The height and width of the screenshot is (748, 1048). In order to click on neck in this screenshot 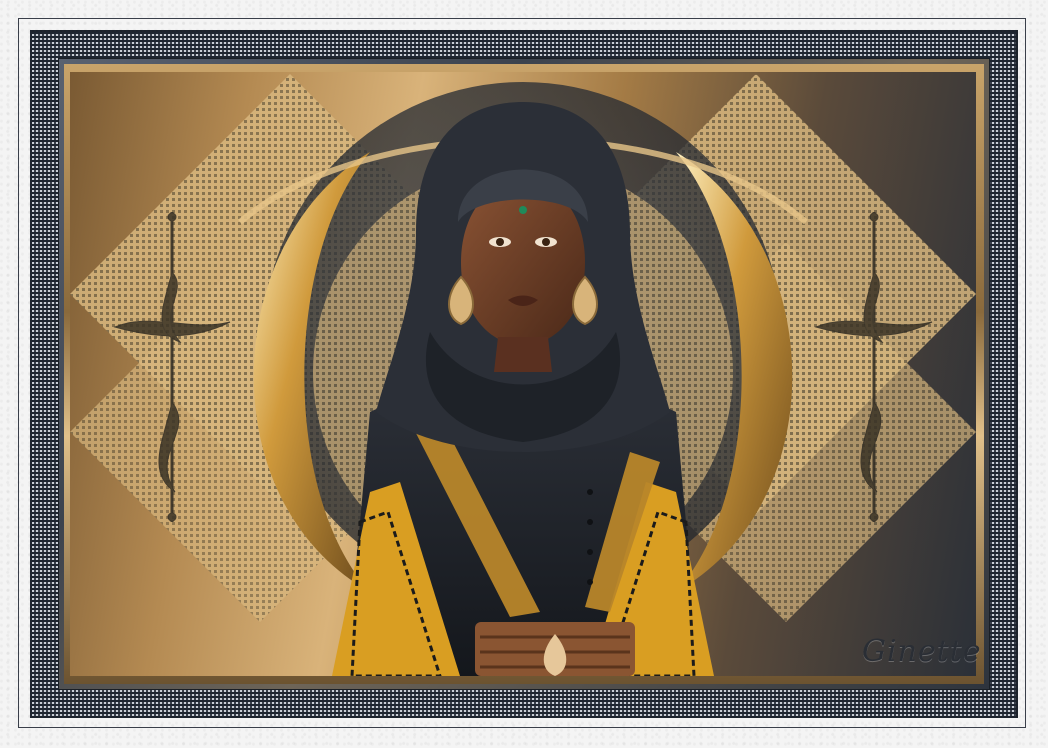, I will do `click(523, 354)`.